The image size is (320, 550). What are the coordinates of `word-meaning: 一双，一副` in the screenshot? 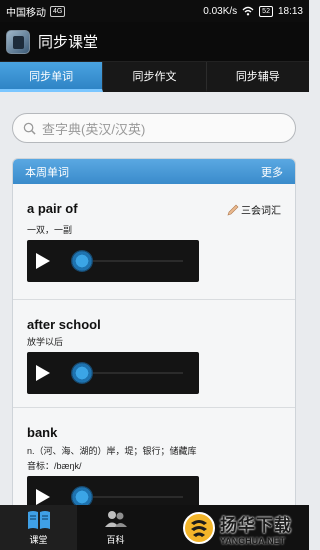 It's located at (50, 230).